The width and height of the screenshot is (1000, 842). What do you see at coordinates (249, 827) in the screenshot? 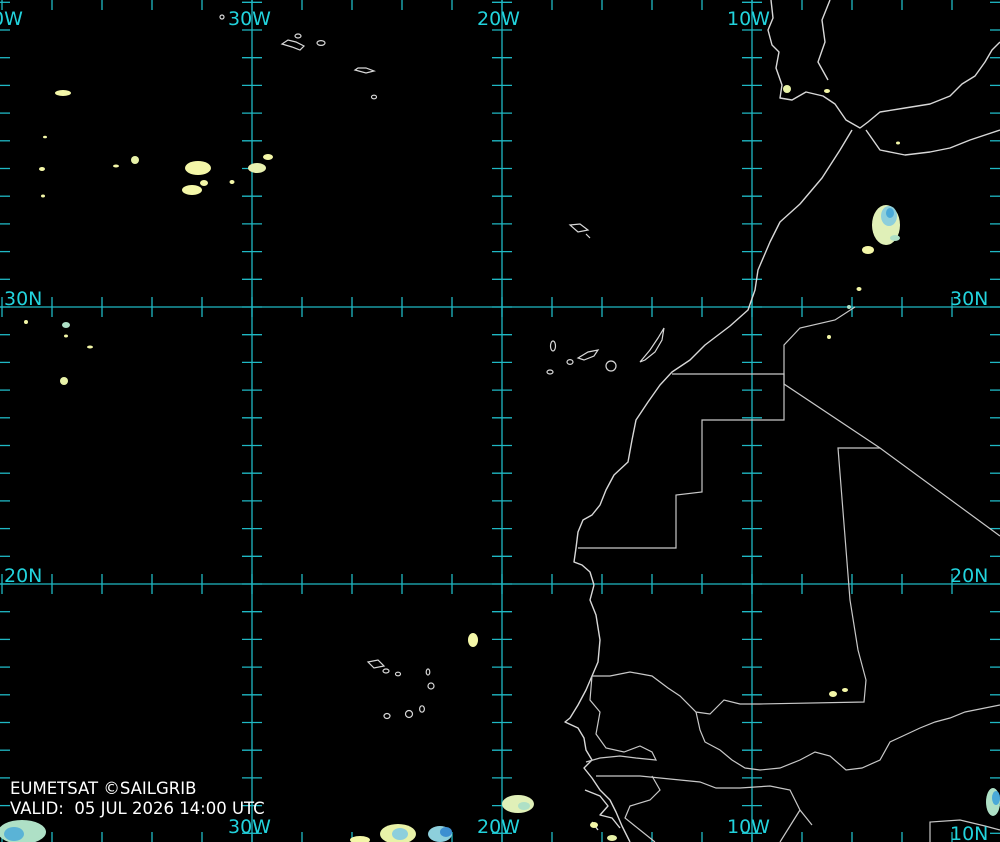
I see `lon-label-bottom-1: 30W` at bounding box center [249, 827].